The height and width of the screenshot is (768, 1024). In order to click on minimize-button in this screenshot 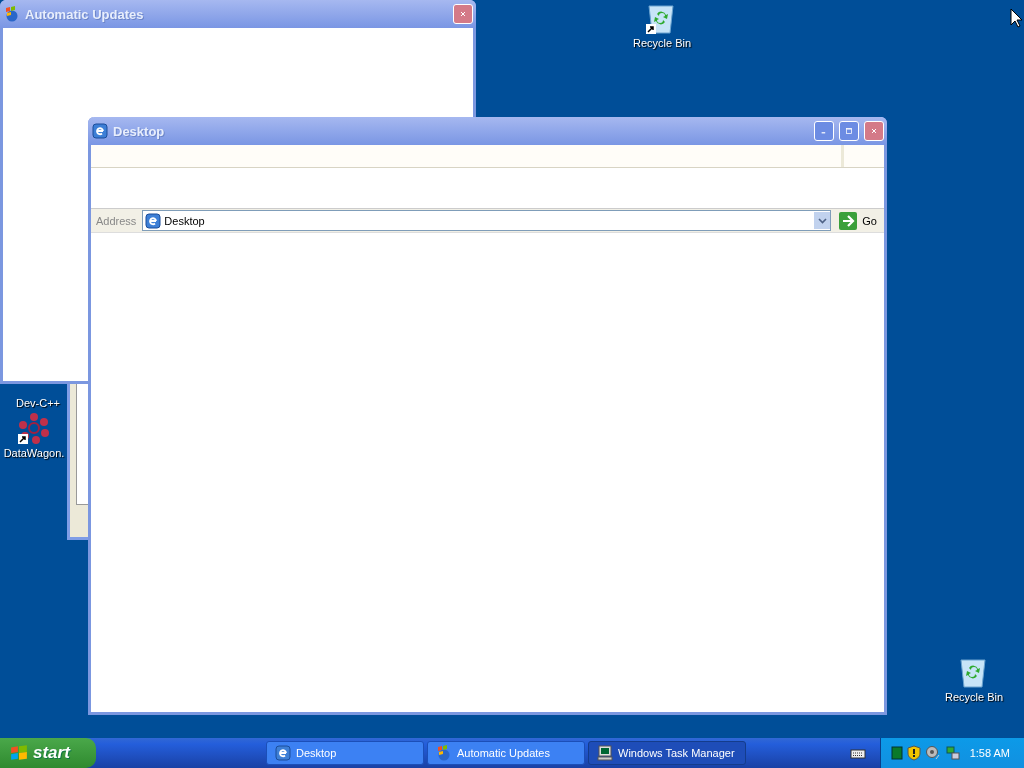, I will do `click(824, 131)`.